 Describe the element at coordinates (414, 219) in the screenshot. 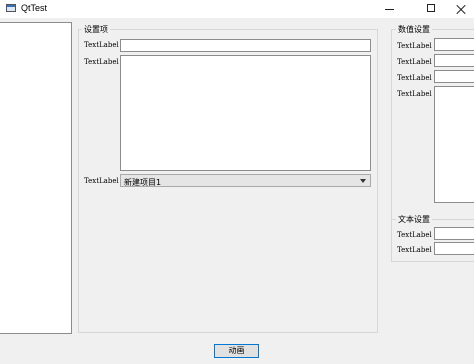

I see `text-group-title: 文本设置` at that location.